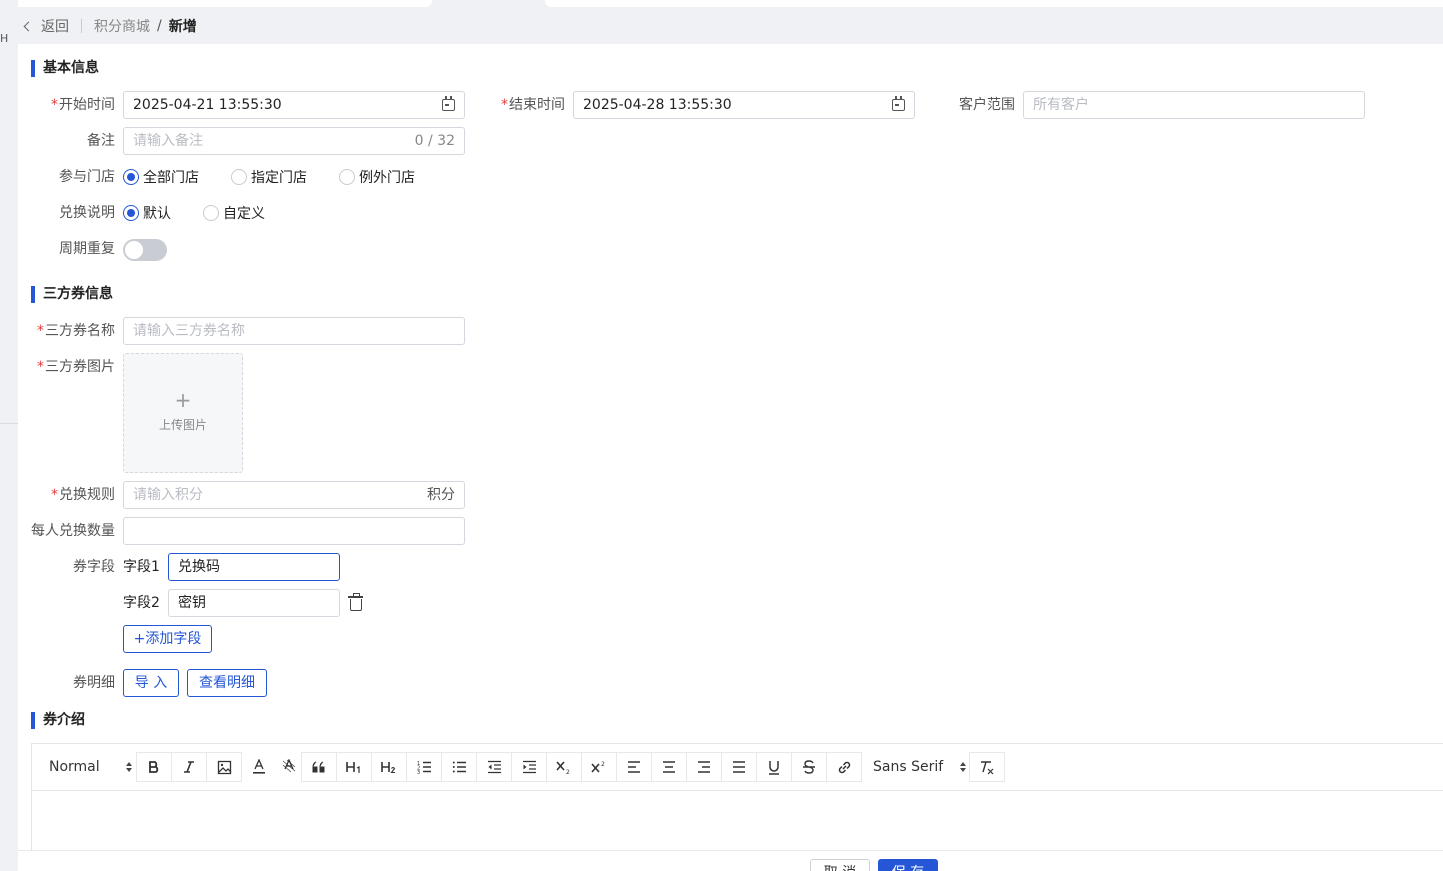  Describe the element at coordinates (87, 213) in the screenshot. I see `exchange-desc-label: 兑换说明` at that location.